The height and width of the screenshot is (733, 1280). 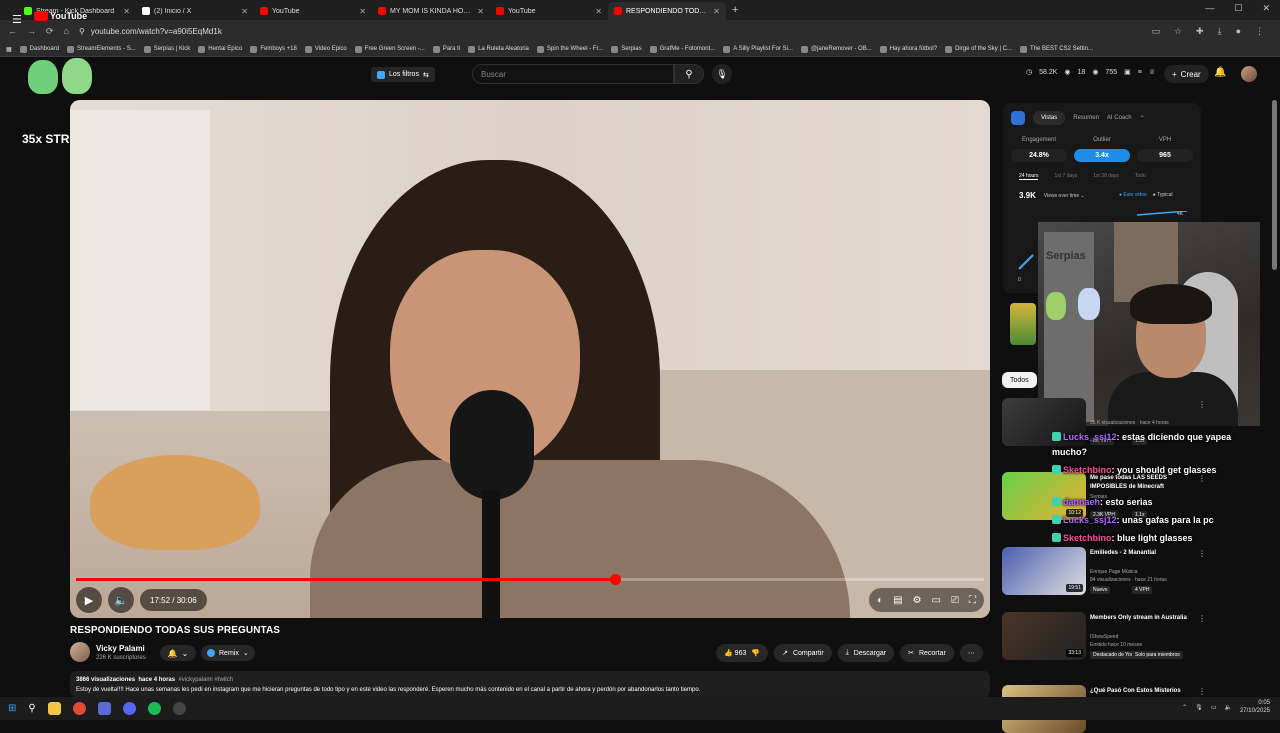 I want to click on subscription-bell-button: 🔔 ⌄, so click(x=178, y=653).